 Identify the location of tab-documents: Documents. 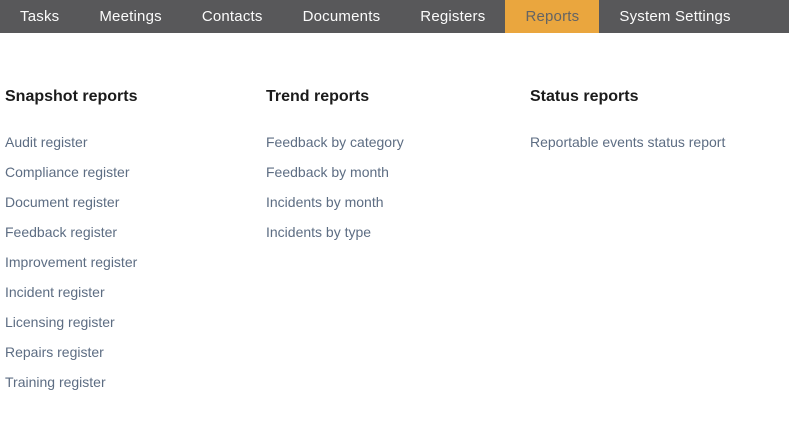
(342, 16).